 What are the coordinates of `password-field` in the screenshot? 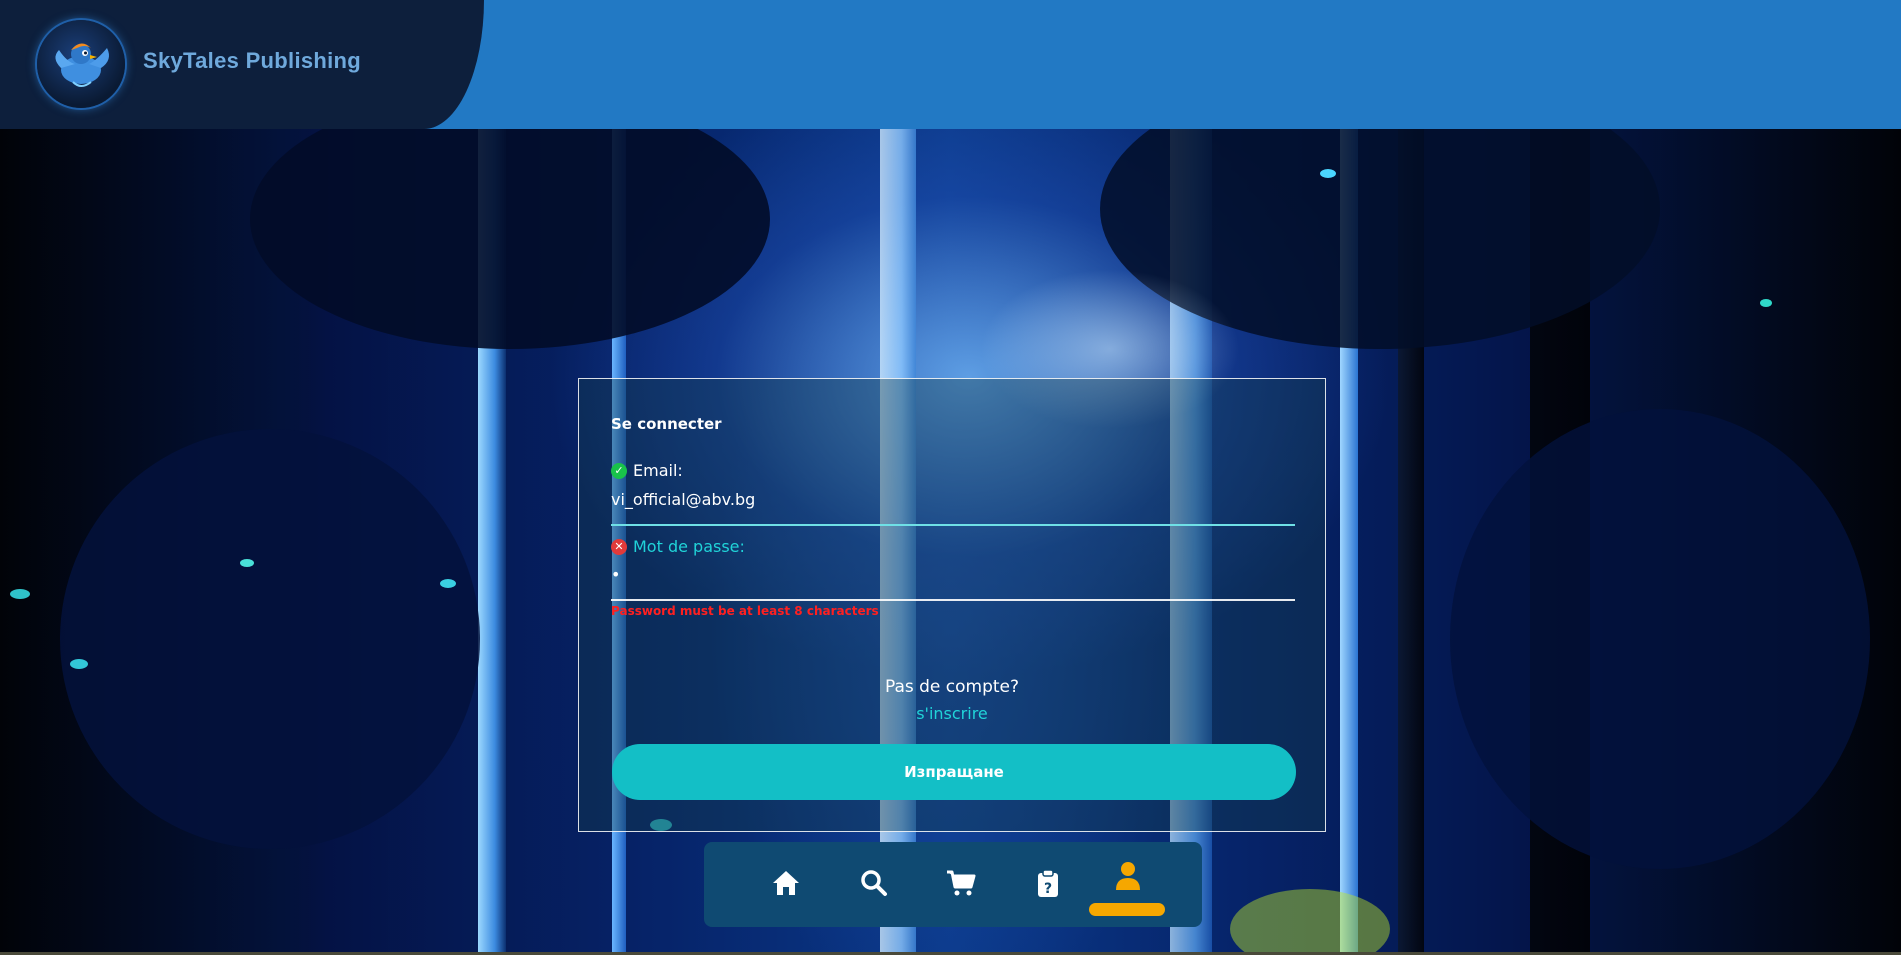 It's located at (953, 574).